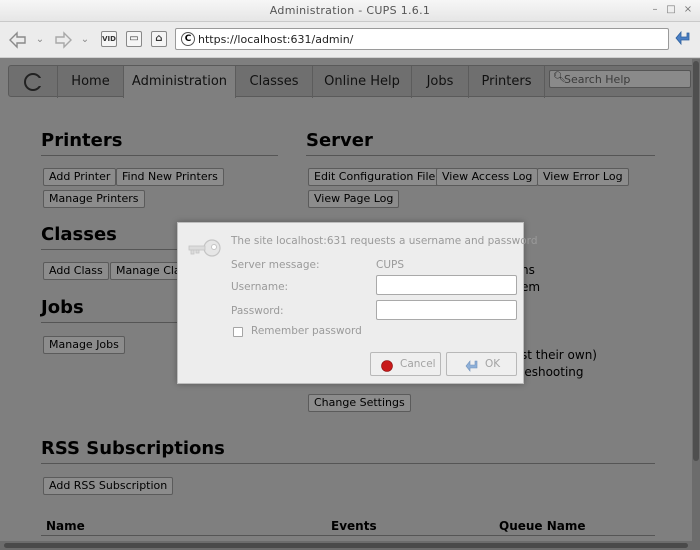  Describe the element at coordinates (348, 535) in the screenshot. I see `rss-table-divider` at that location.